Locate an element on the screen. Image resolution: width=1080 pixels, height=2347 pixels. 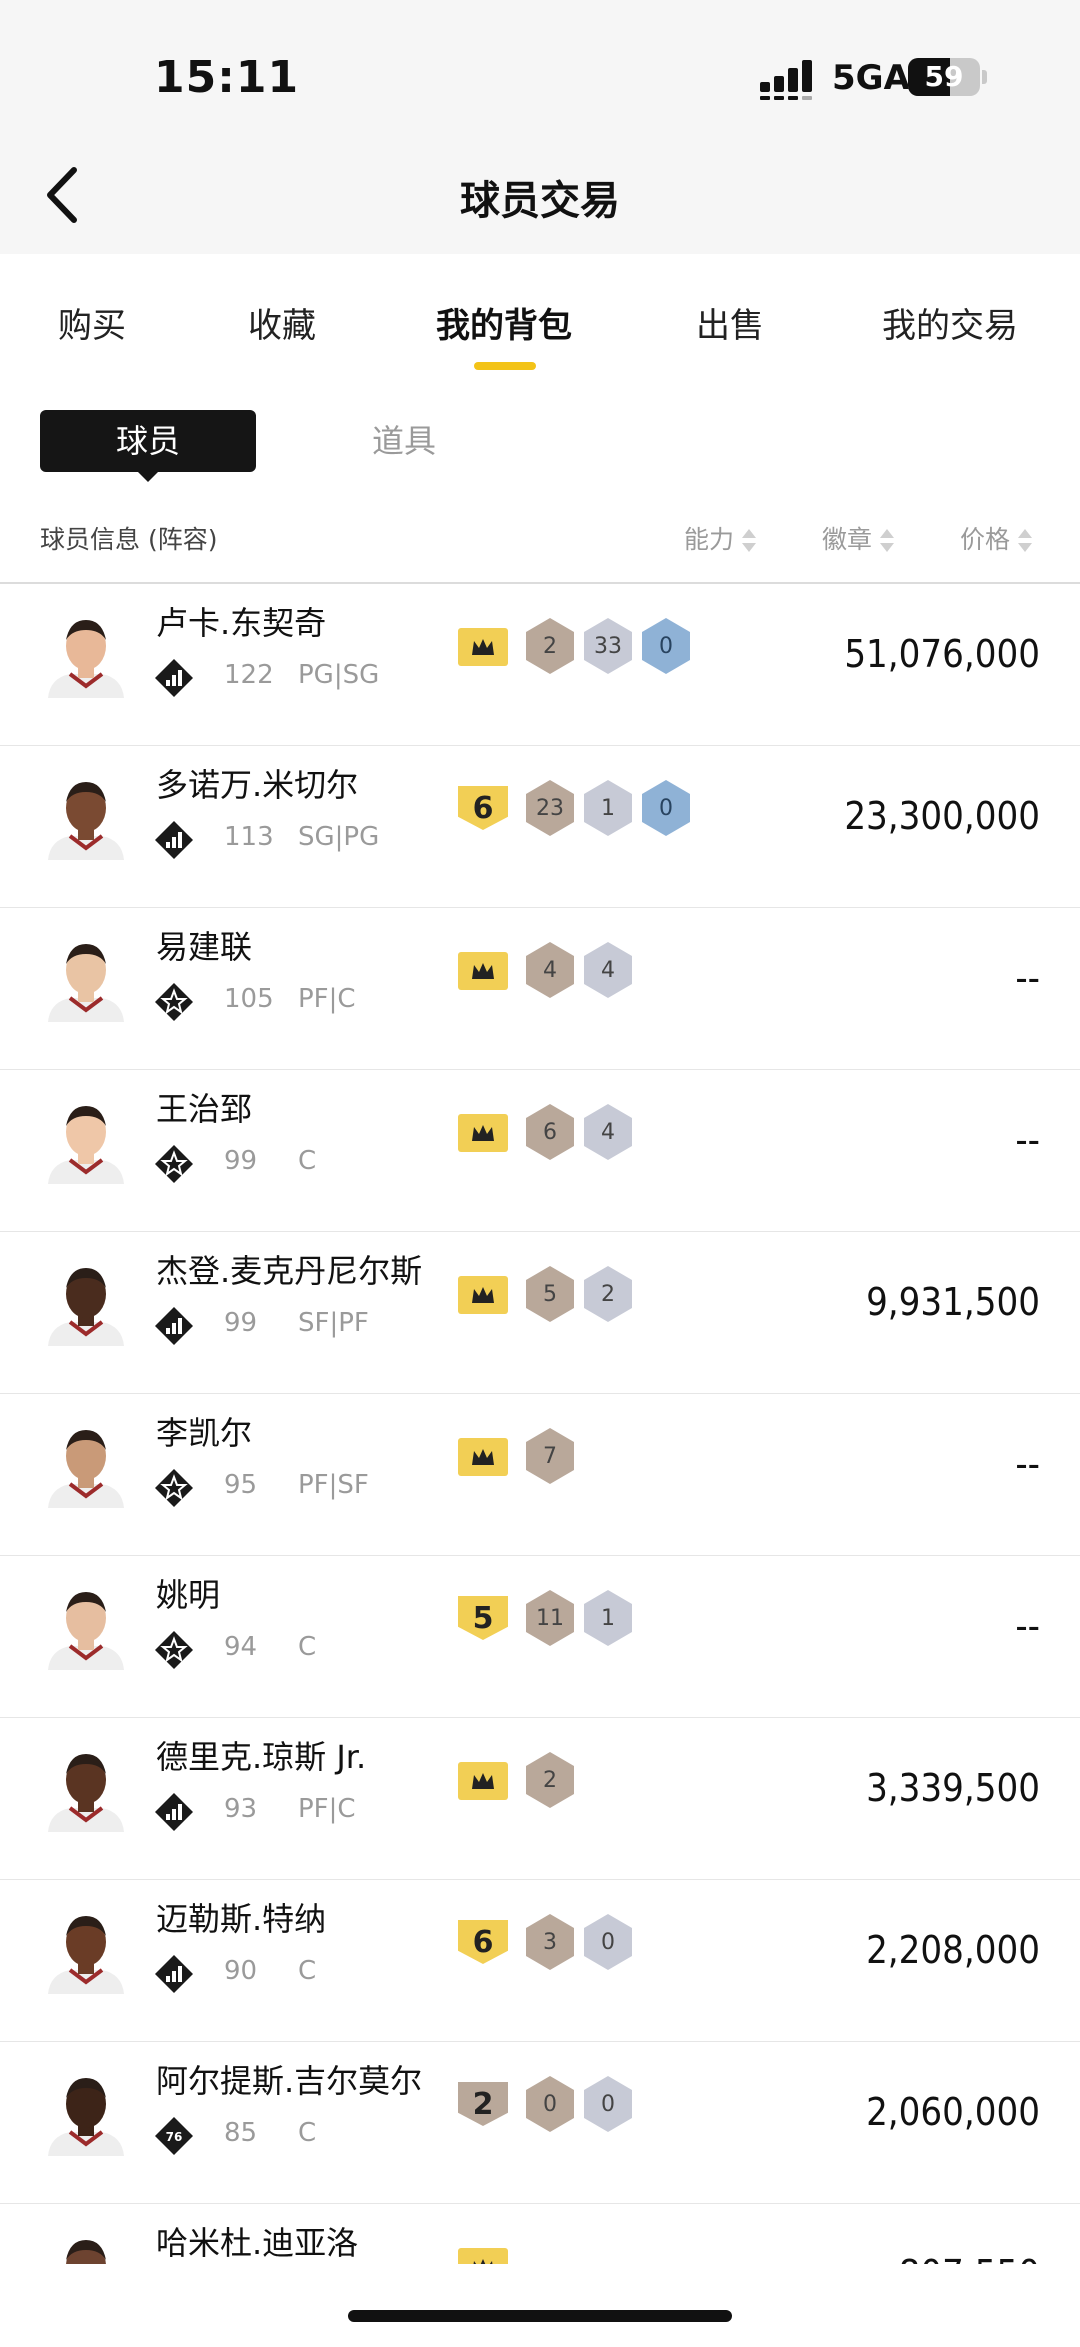
player-row: 迈勒斯.特纳 90 C 6 3 0 2,208,000 is located at coordinates (540, 1961).